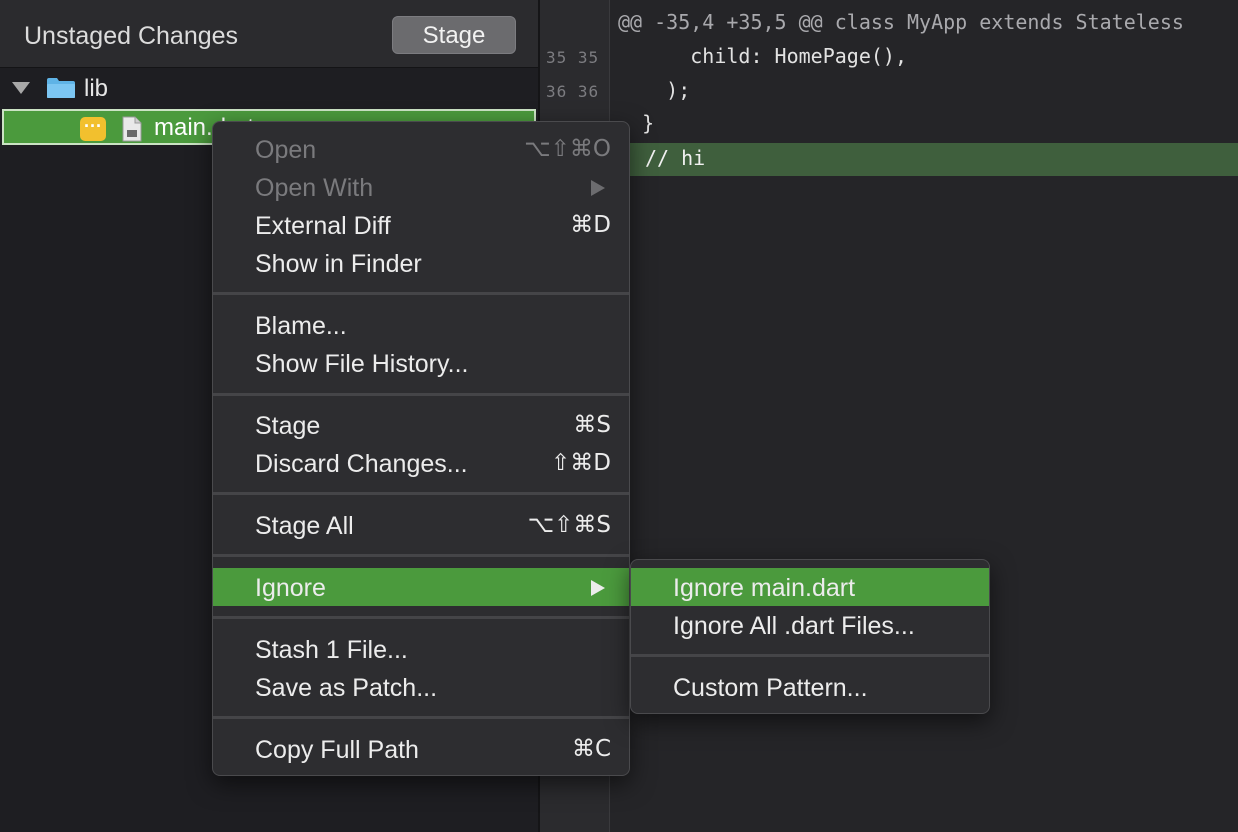 The width and height of the screenshot is (1238, 832). What do you see at coordinates (573, 57) in the screenshot?
I see `gutter-line-35: 35 35` at bounding box center [573, 57].